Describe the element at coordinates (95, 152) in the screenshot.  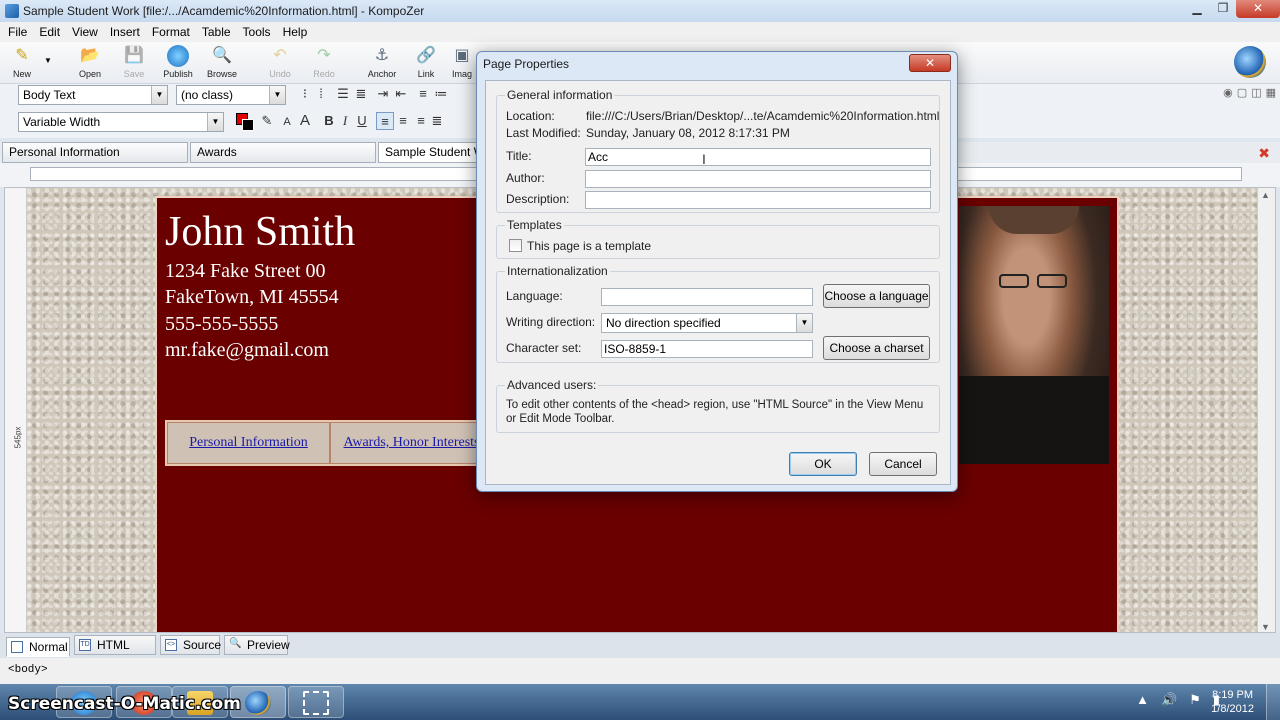
I see `tab-personal-information: Personal Information` at that location.